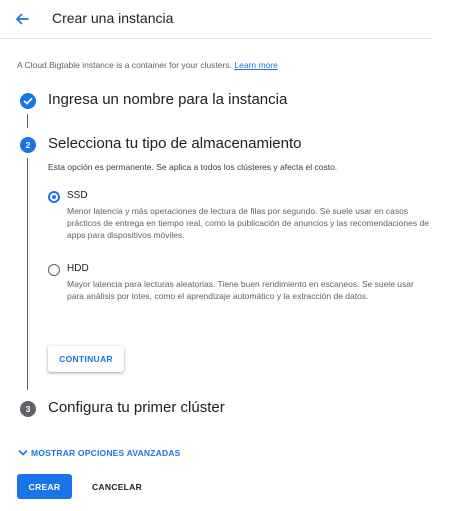 The width and height of the screenshot is (456, 511). I want to click on page-title: Crear una instancia, so click(113, 18).